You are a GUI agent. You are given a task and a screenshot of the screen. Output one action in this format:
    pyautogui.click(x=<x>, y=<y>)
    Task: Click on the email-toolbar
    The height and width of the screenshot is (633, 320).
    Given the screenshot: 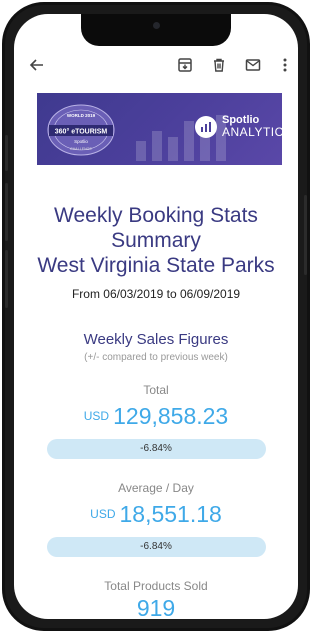 What is the action you would take?
    pyautogui.click(x=156, y=66)
    